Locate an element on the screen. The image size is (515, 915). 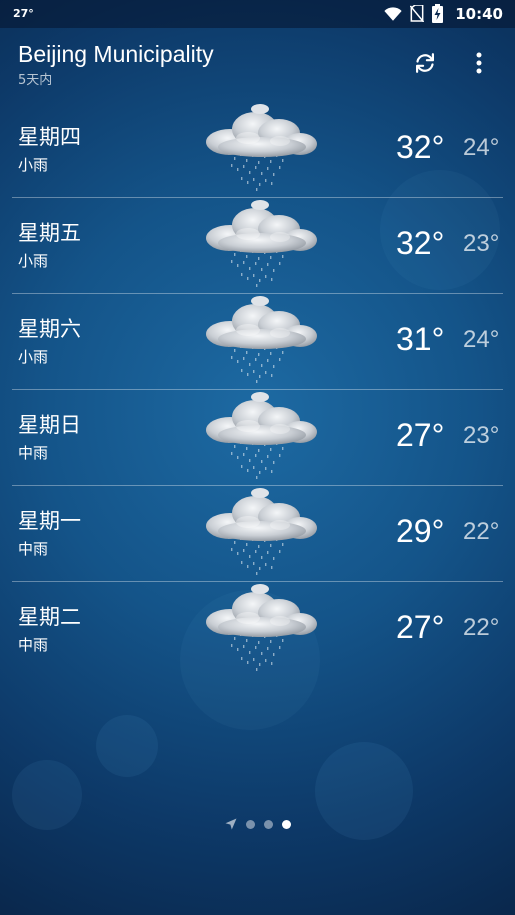
forecast-row: 星期六 小雨 31° 24° is located at coordinates (257, 342).